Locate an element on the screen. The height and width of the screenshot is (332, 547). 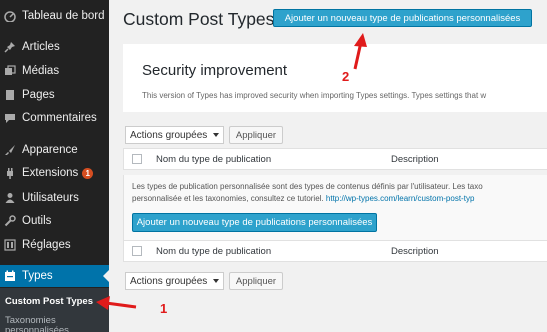
menu-label: Pages is located at coordinates (38, 95).